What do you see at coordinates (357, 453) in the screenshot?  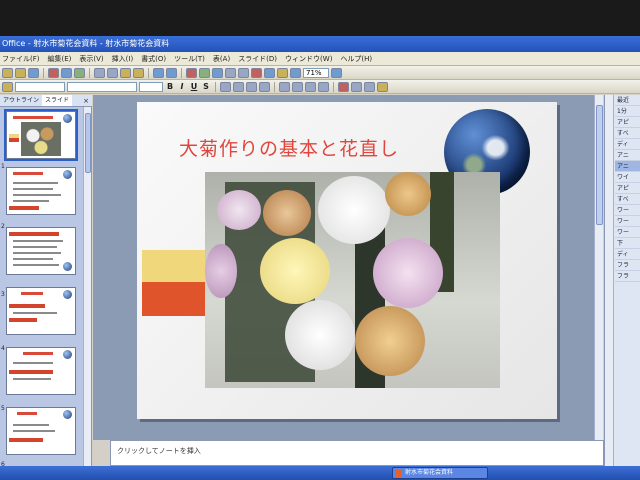 I see `notes-pane: クリックしてノートを挿入` at bounding box center [357, 453].